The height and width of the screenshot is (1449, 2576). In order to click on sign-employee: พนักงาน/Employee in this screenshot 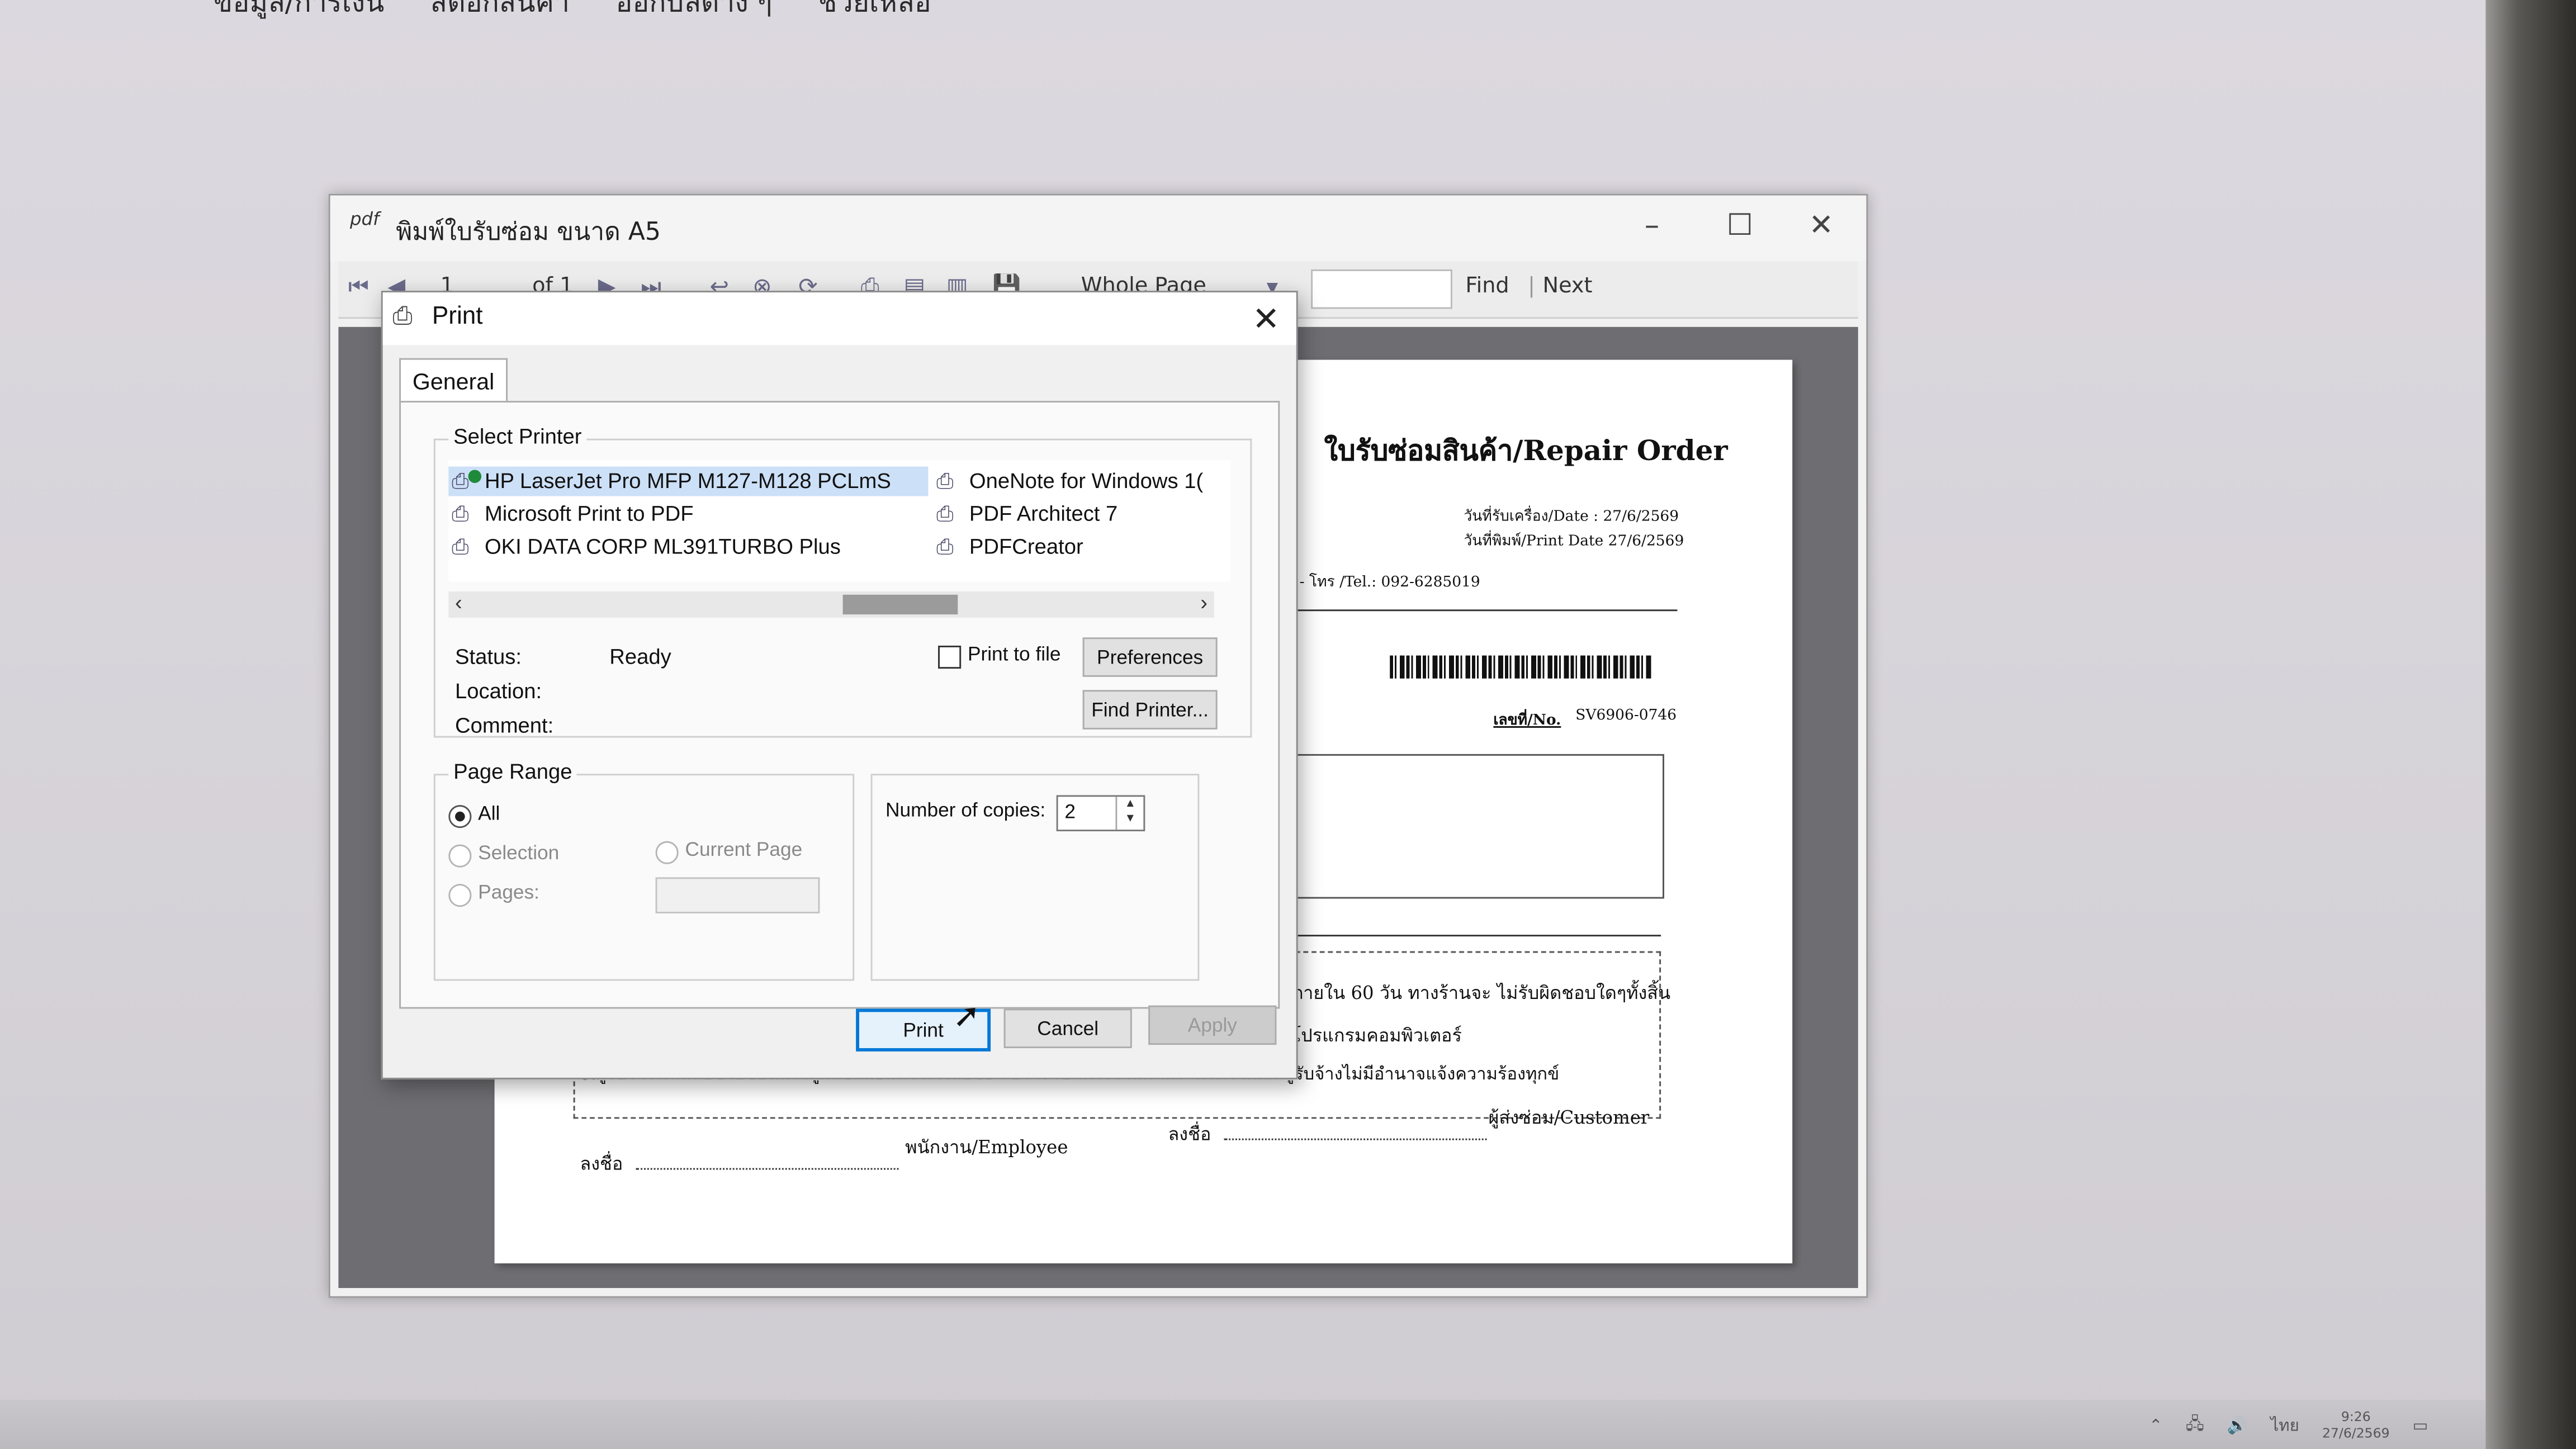, I will do `click(987, 1147)`.